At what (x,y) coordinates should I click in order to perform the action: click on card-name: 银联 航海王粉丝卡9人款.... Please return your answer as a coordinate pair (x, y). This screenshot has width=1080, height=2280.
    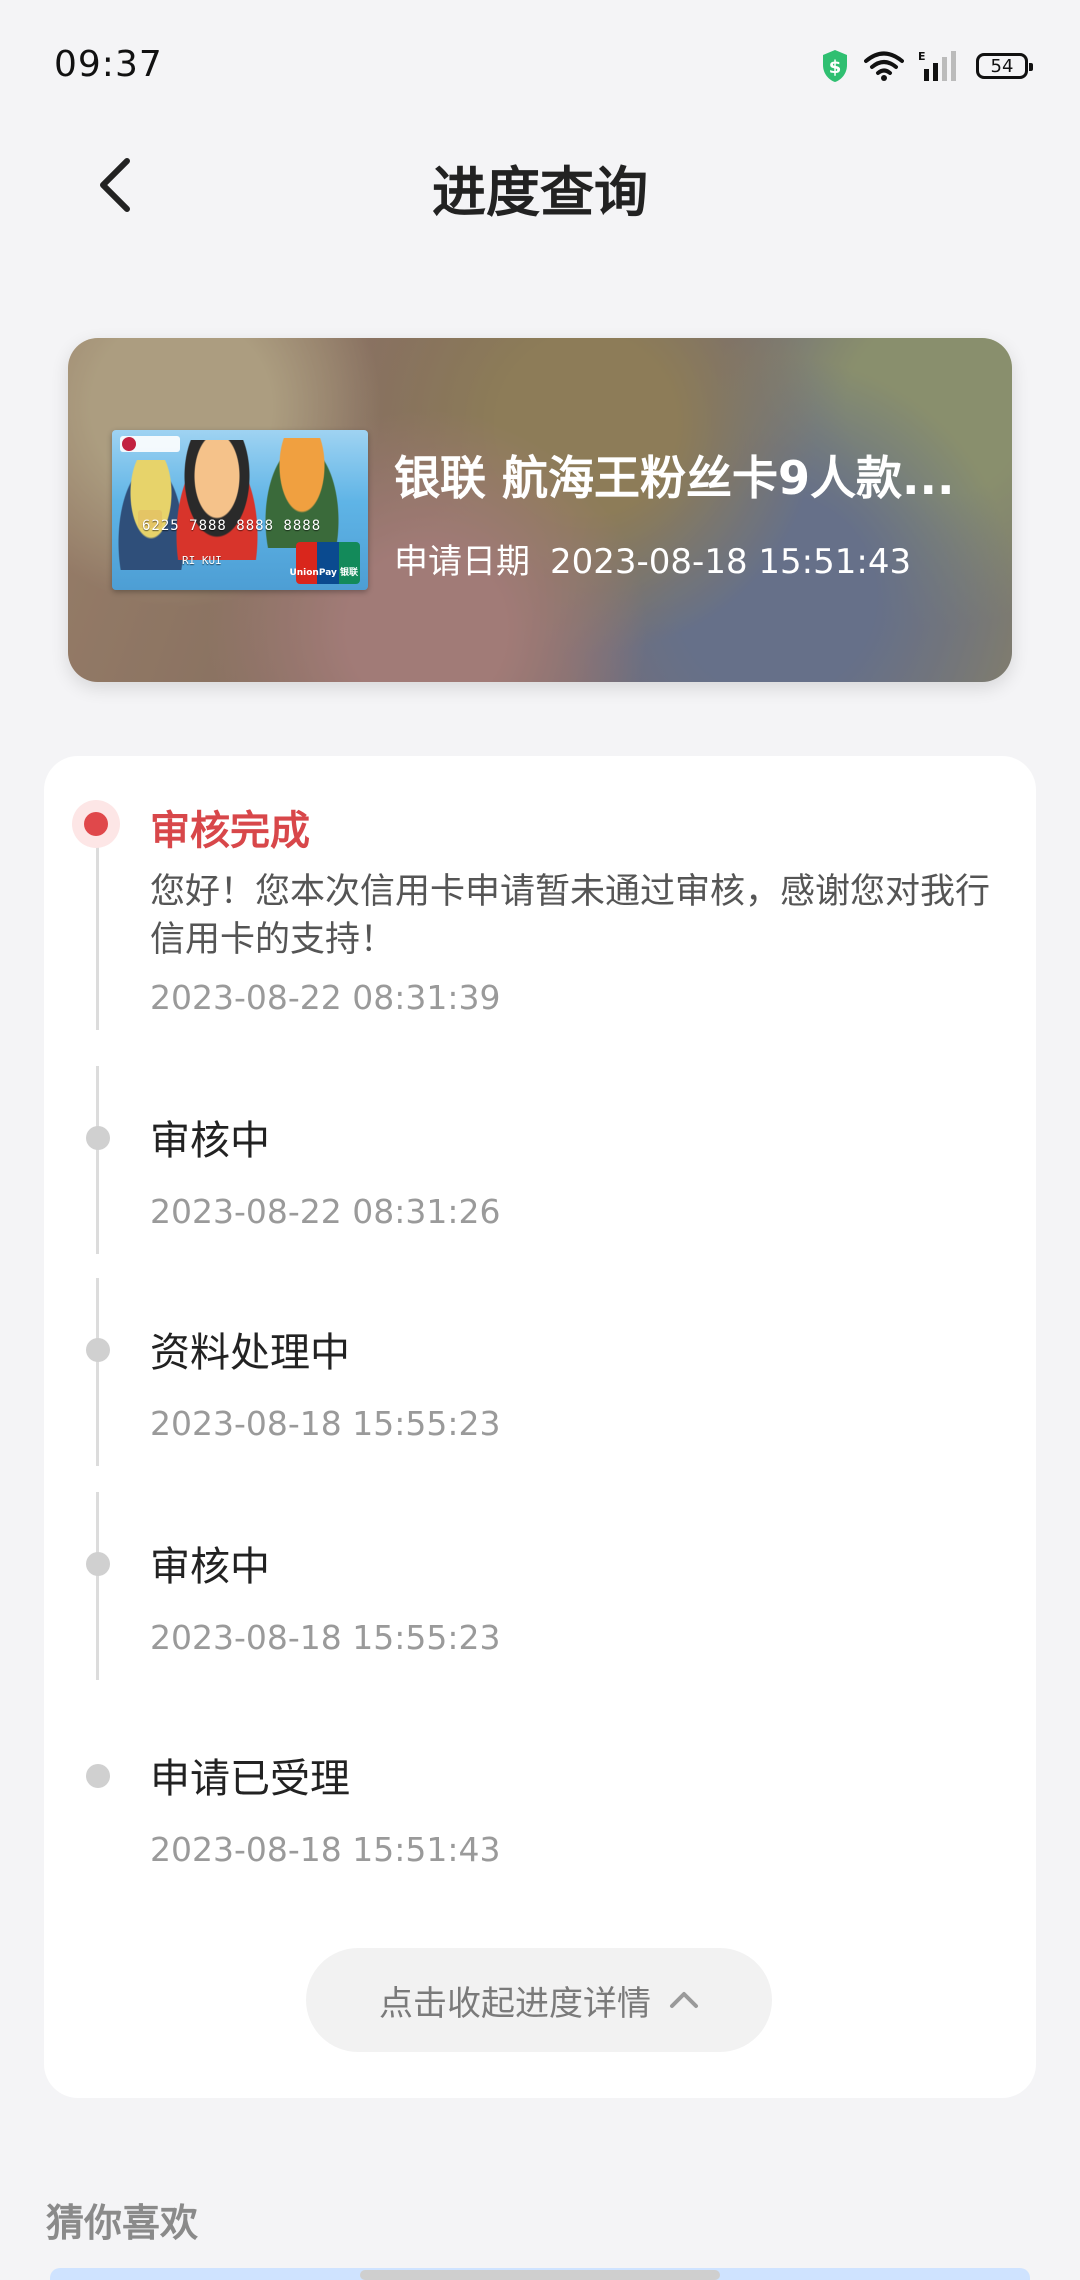
    Looking at the image, I should click on (674, 478).